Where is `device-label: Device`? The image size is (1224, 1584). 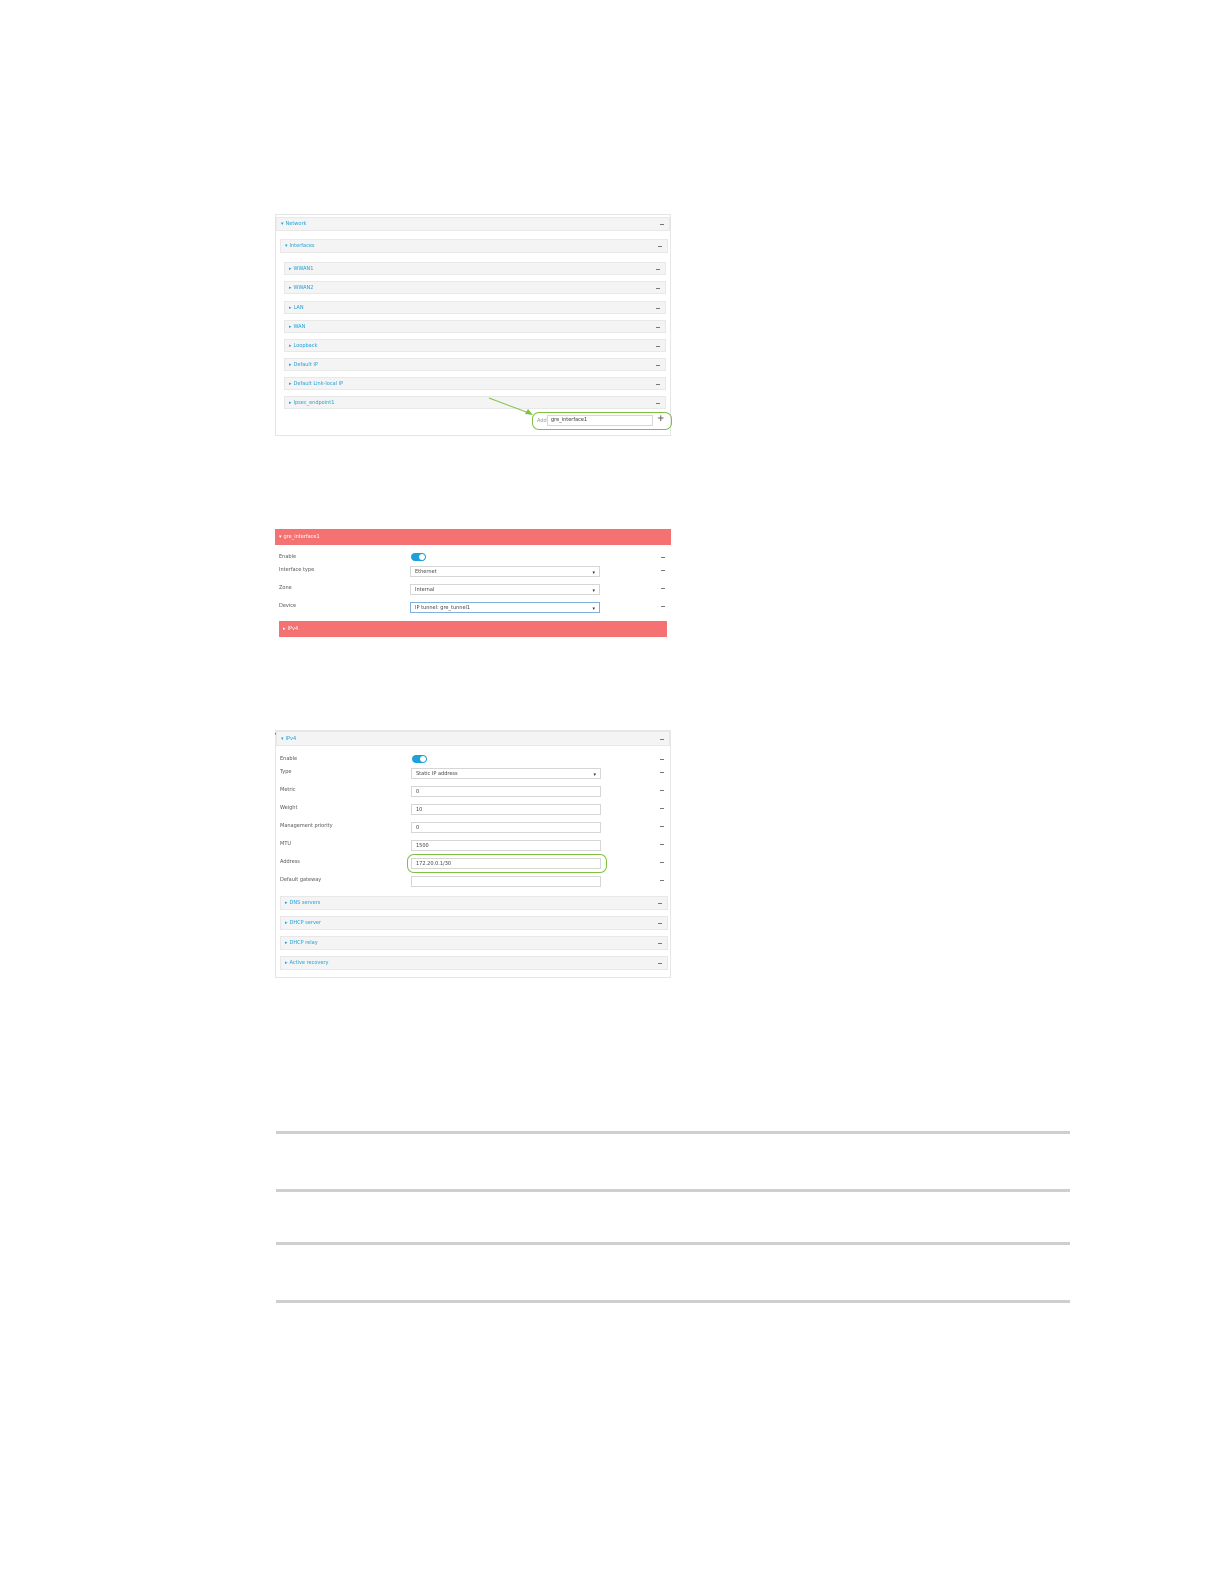 device-label: Device is located at coordinates (288, 606).